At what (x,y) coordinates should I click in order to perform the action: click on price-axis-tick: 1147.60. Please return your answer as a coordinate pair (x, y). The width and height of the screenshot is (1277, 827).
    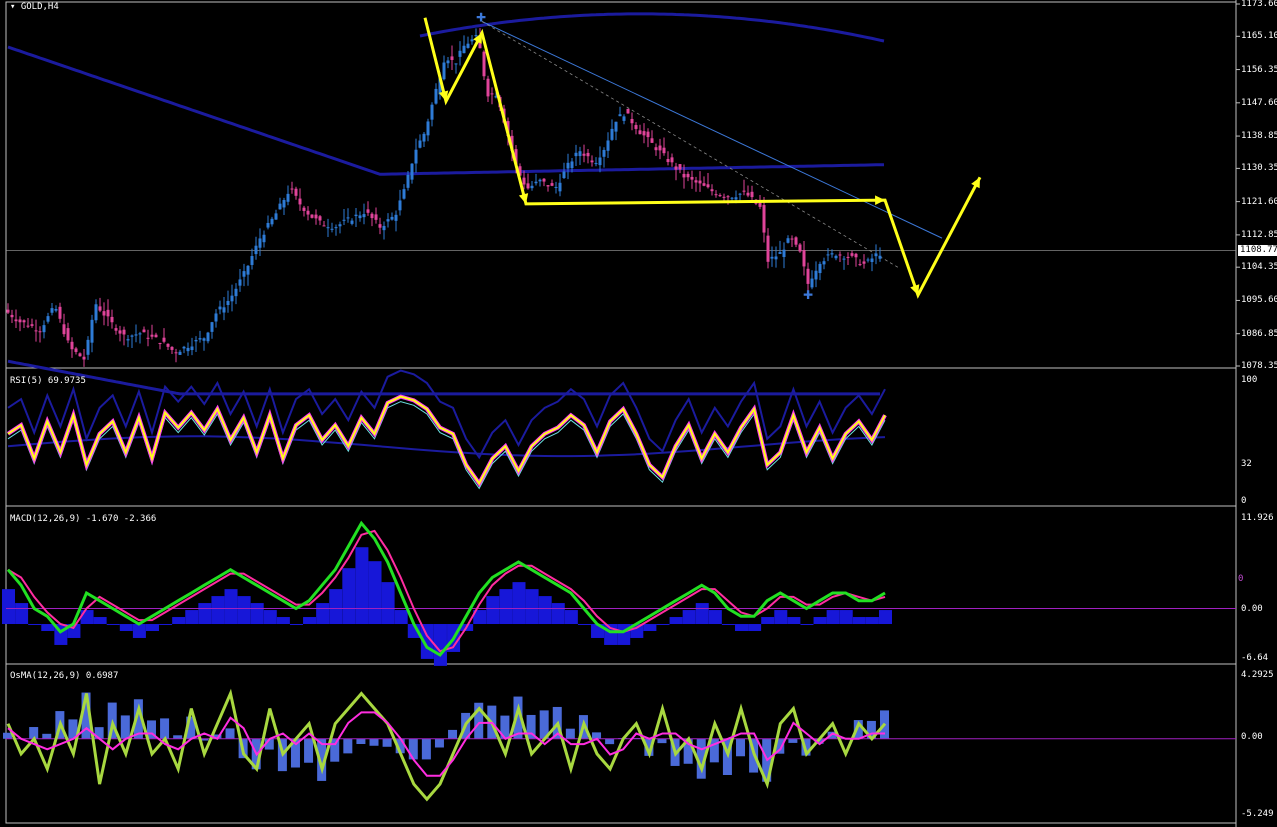
    Looking at the image, I should click on (1259, 102).